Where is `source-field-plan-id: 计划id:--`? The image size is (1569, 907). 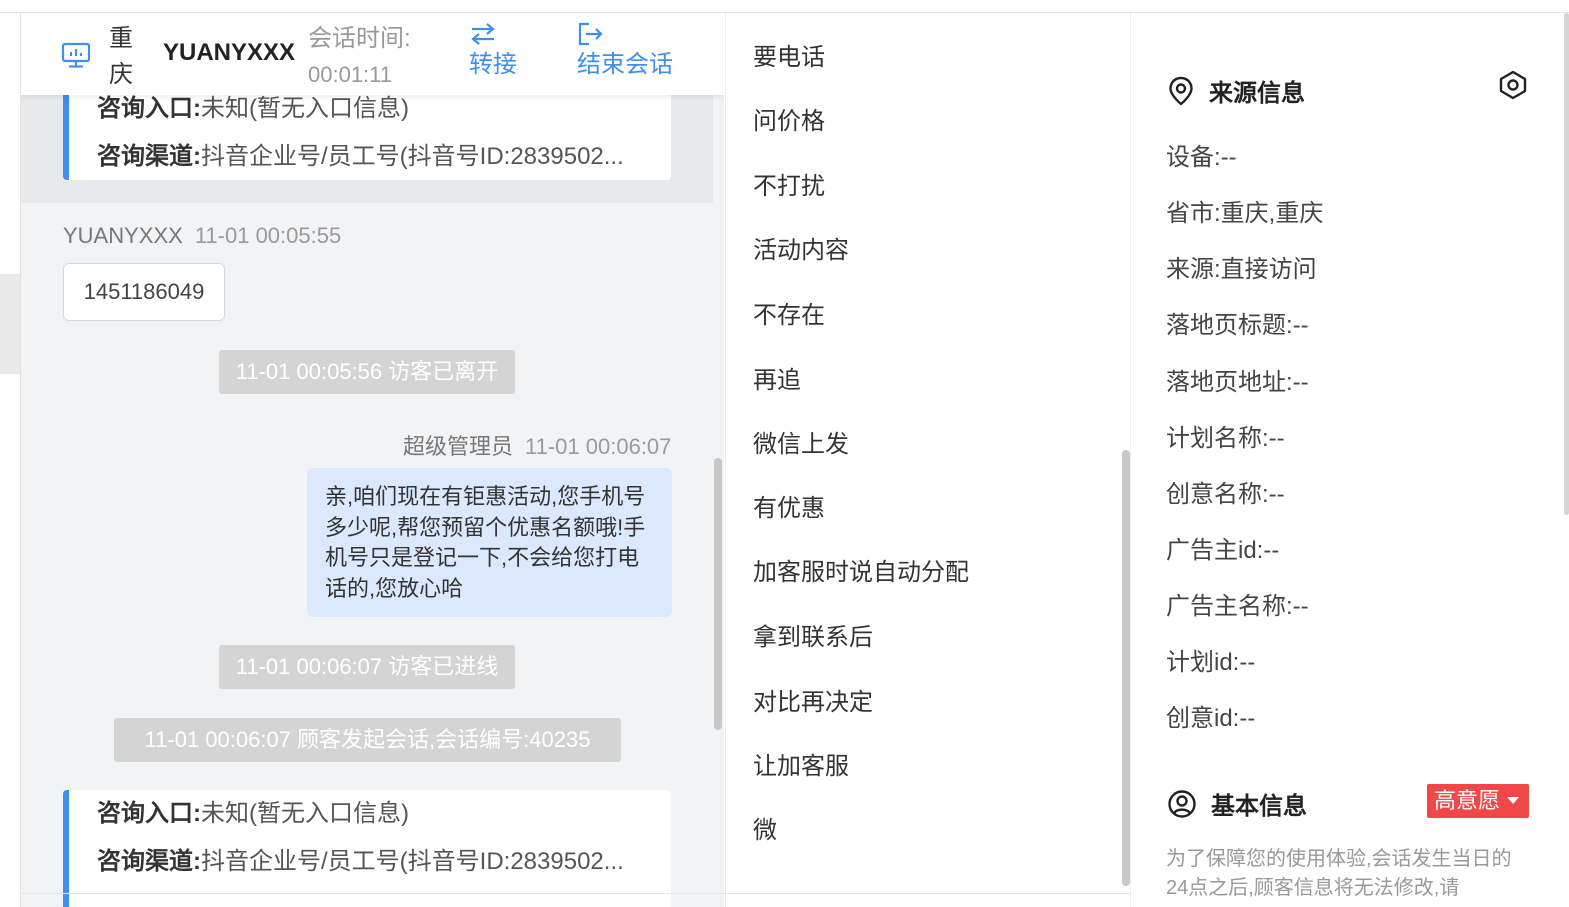 source-field-plan-id: 计划id:-- is located at coordinates (1211, 662).